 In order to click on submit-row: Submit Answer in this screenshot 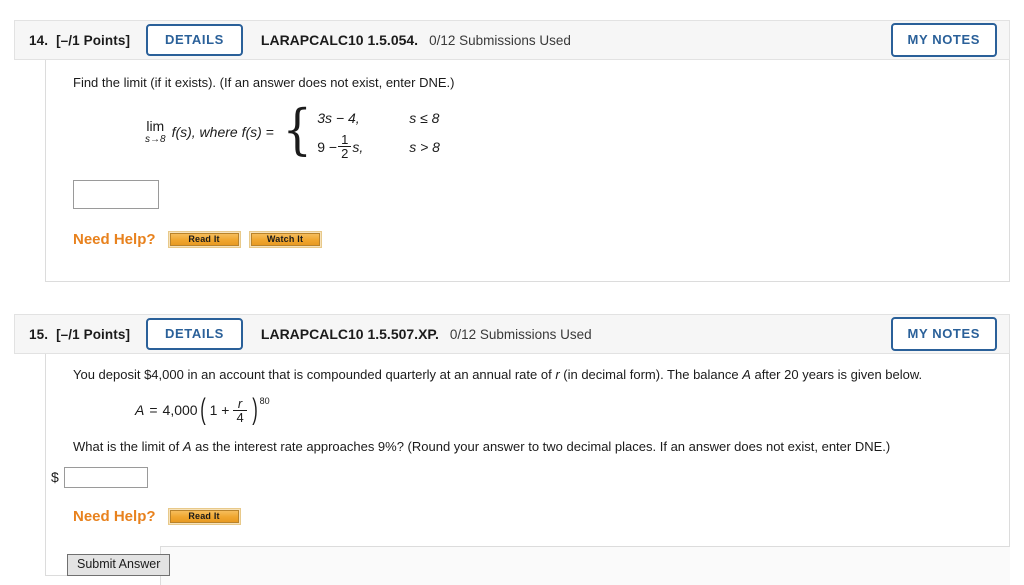, I will do `click(528, 565)`.